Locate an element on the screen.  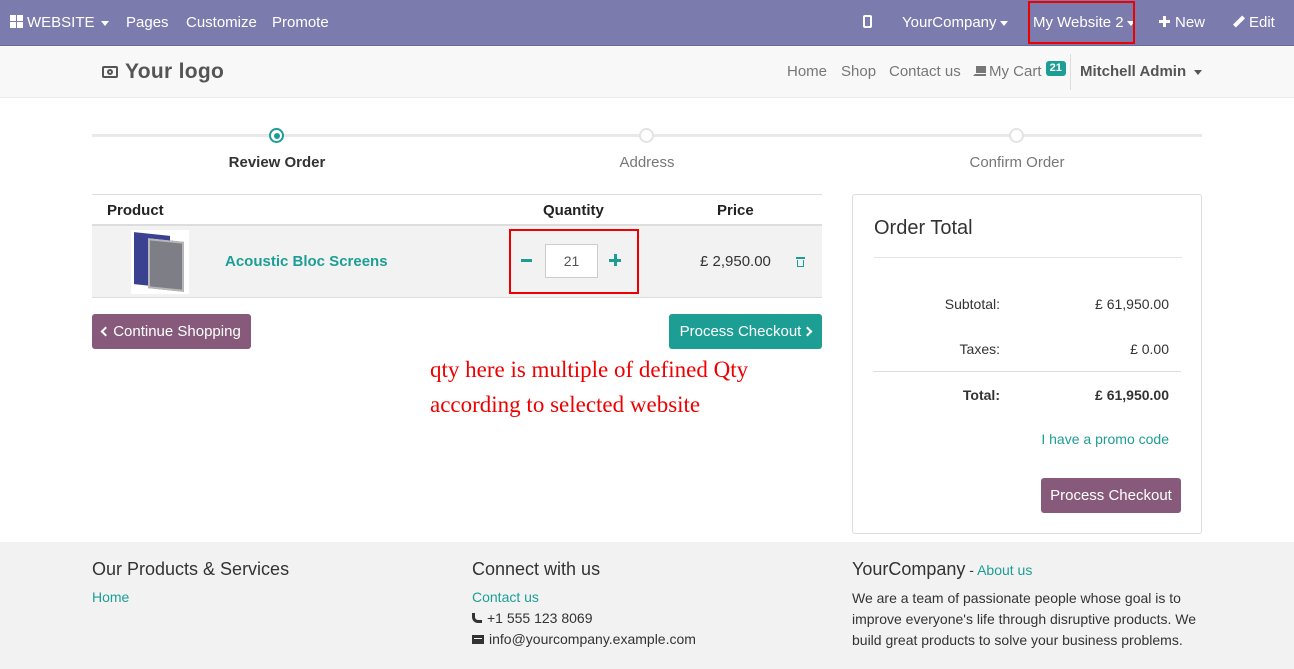
continue-shopping-label: Continue Shopping is located at coordinates (177, 331).